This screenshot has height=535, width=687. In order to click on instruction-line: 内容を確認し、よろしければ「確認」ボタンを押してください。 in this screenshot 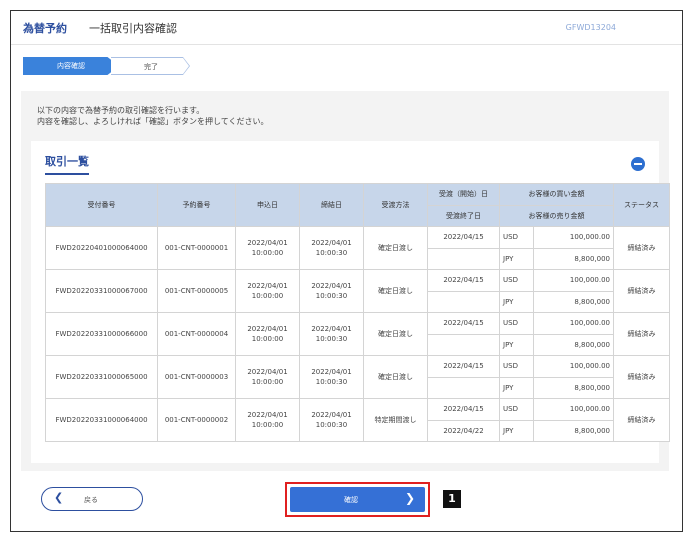, I will do `click(153, 121)`.